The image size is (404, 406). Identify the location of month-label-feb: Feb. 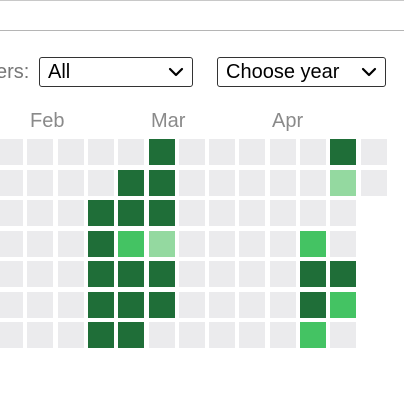
(47, 121).